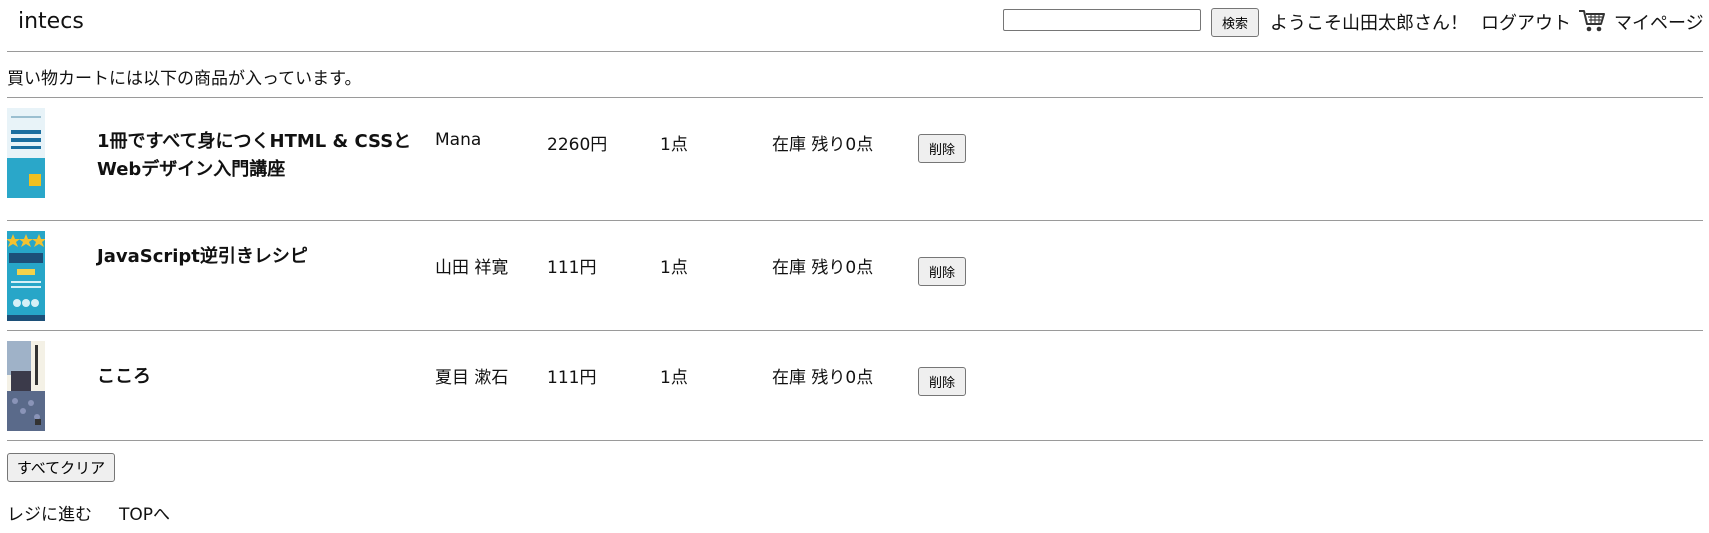 This screenshot has height=533, width=1709. What do you see at coordinates (1592, 21) in the screenshot?
I see `shopping-cart-icon` at bounding box center [1592, 21].